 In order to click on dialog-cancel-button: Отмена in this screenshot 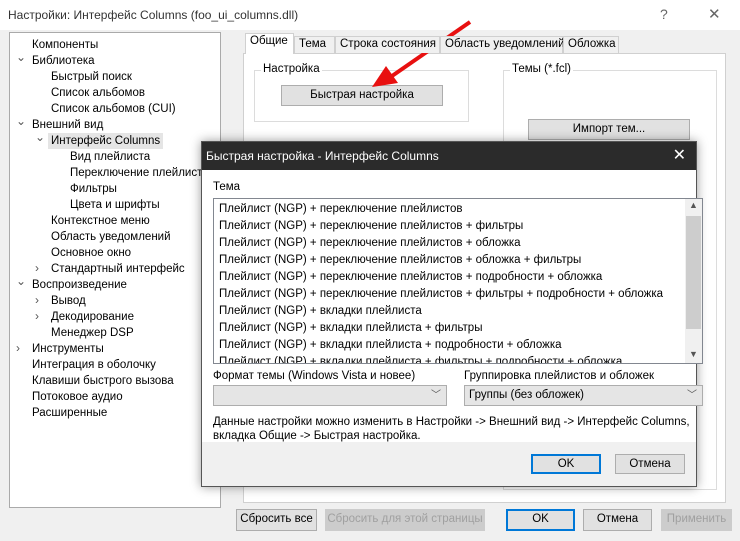, I will do `click(650, 464)`.